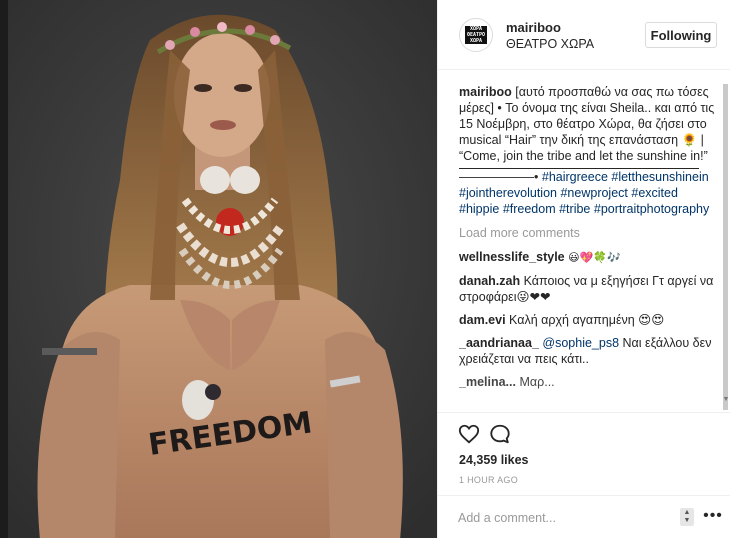 The image size is (730, 538). I want to click on comment-username: wellnesslife_style, so click(512, 257).